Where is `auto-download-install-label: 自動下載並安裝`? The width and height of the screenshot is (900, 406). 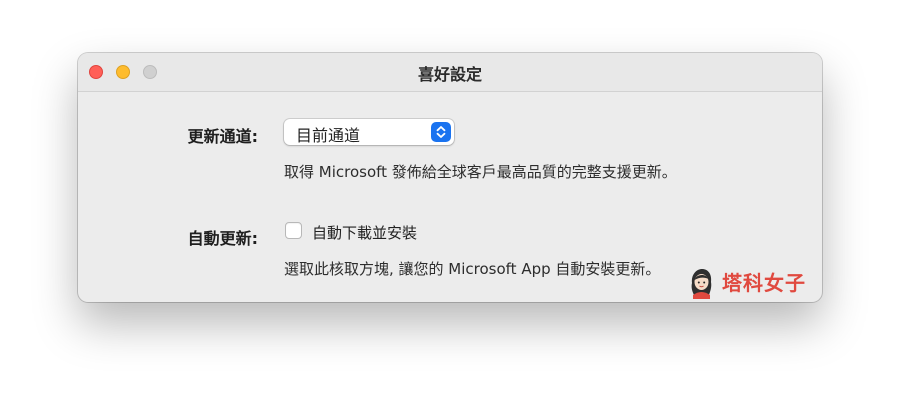
auto-download-install-label: 自動下載並安裝 is located at coordinates (364, 232).